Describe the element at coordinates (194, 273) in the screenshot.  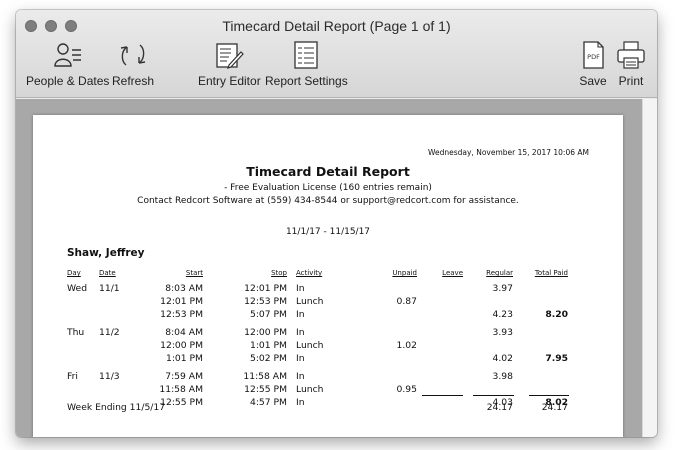
I see `header-start: Start` at that location.